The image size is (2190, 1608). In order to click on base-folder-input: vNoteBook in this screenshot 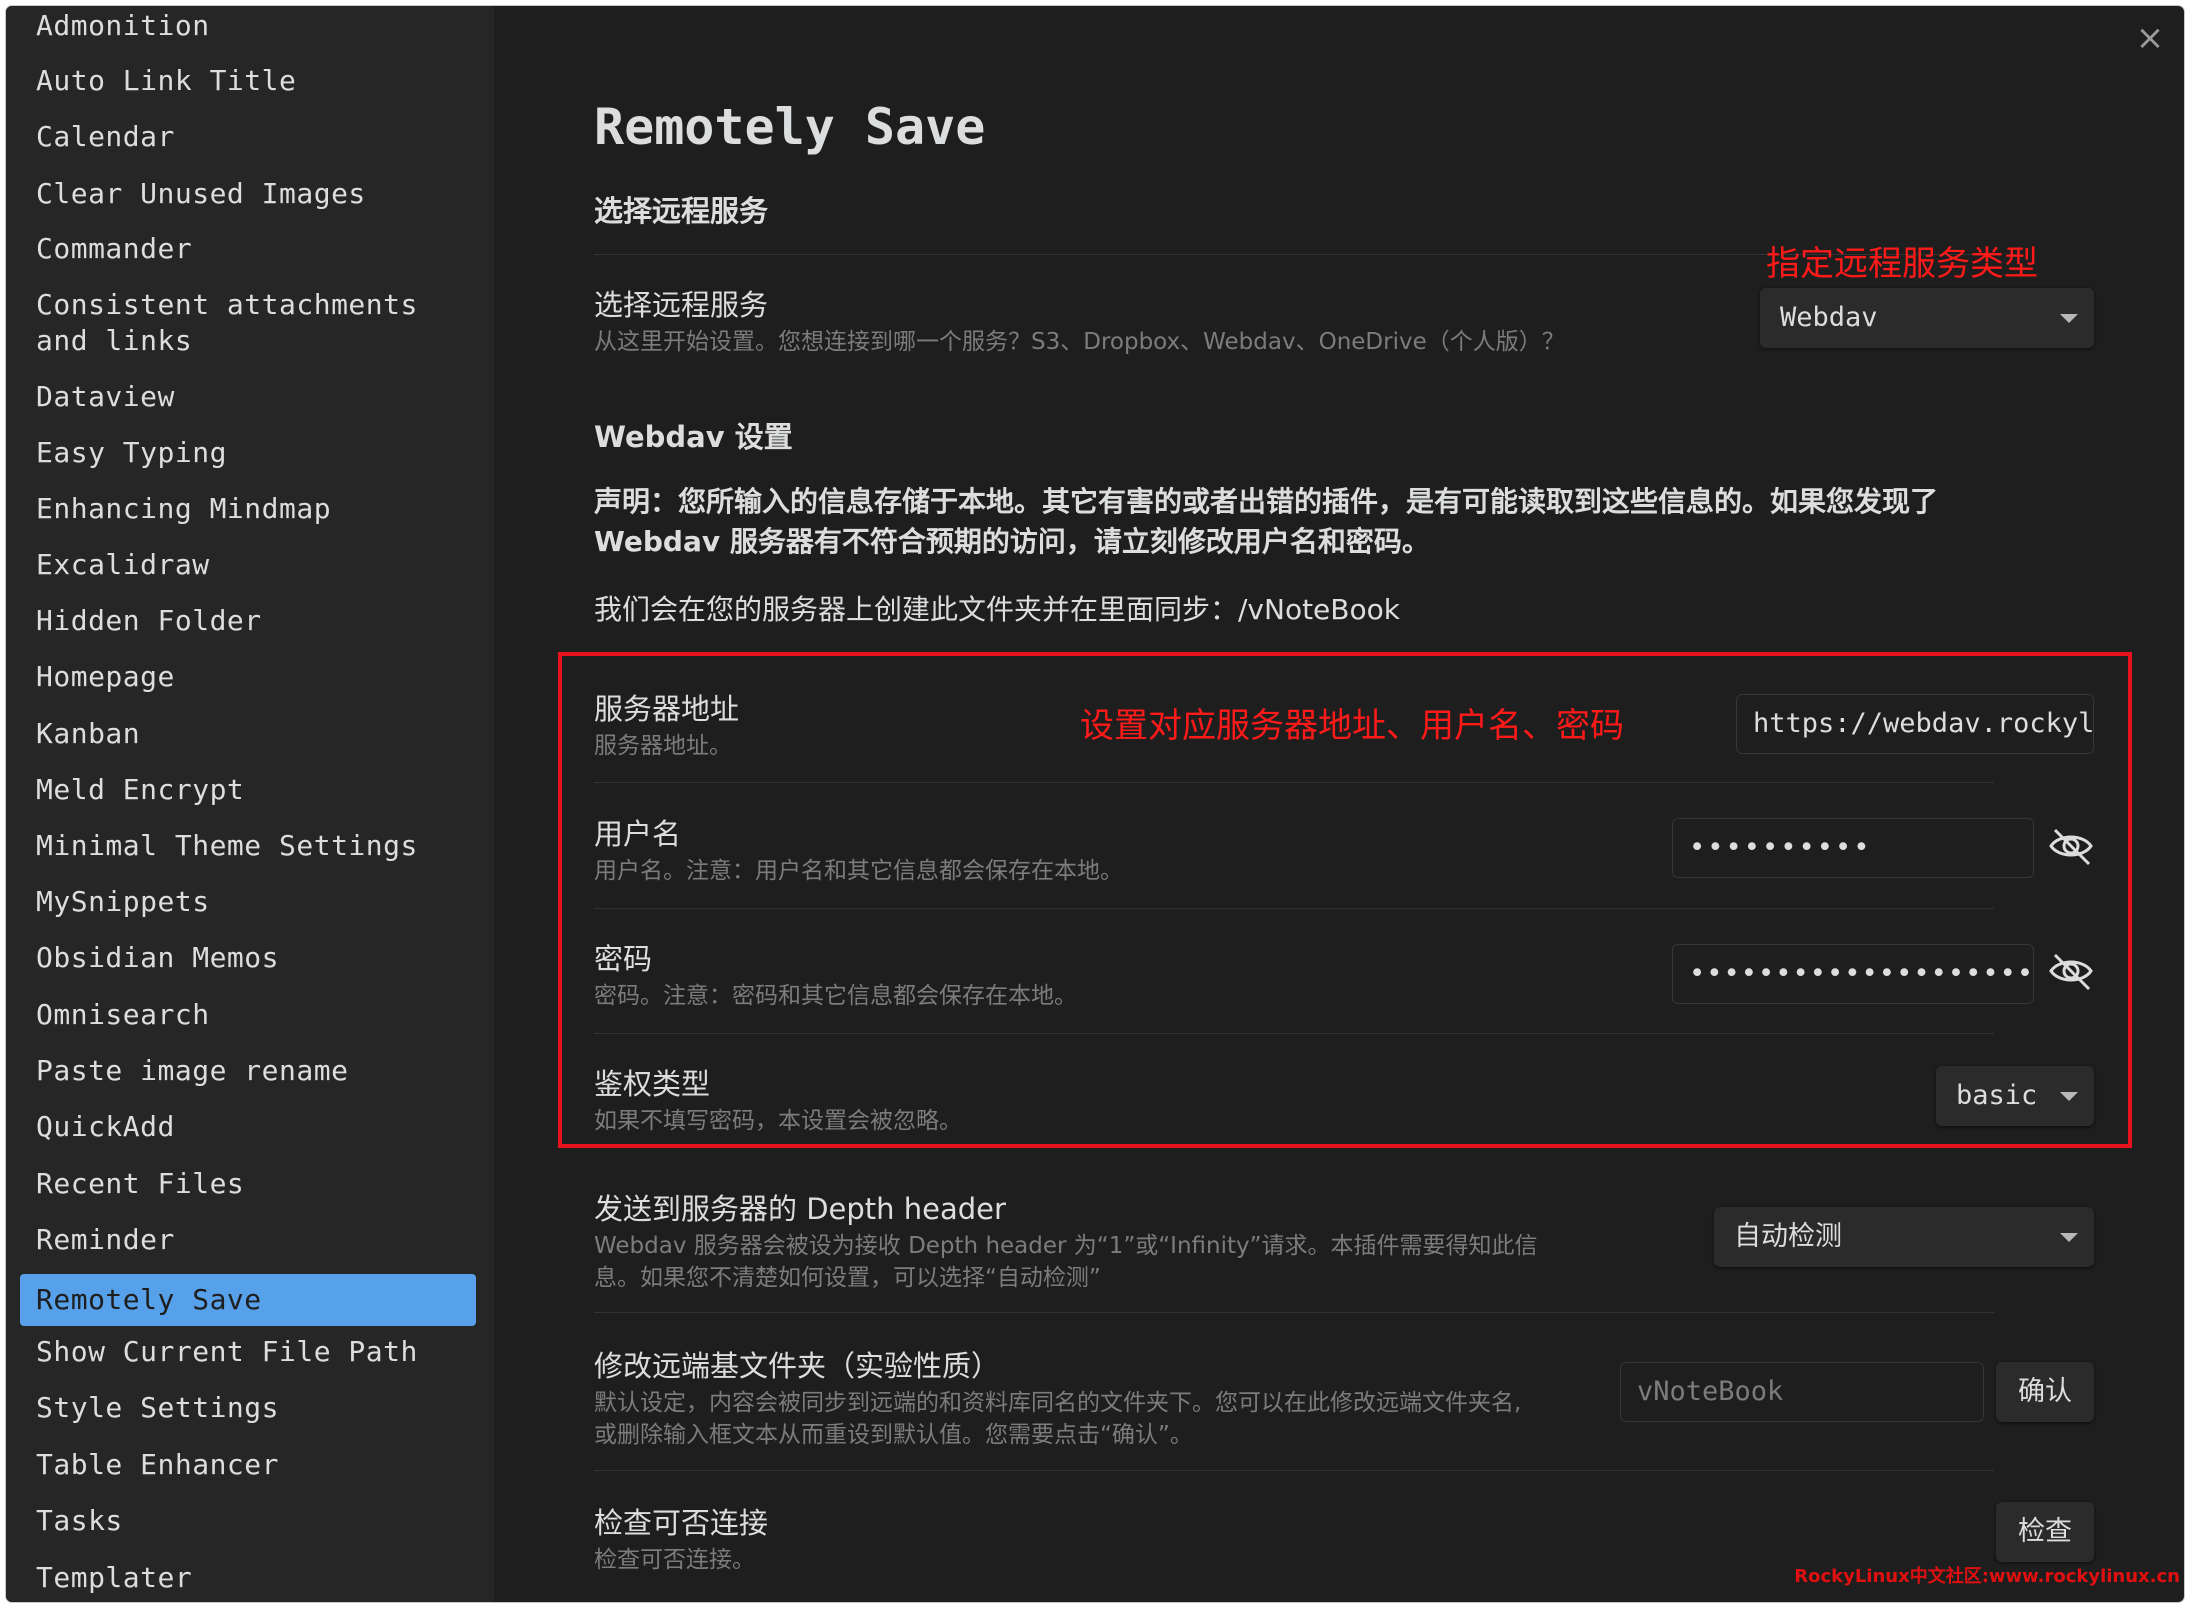, I will do `click(1802, 1392)`.